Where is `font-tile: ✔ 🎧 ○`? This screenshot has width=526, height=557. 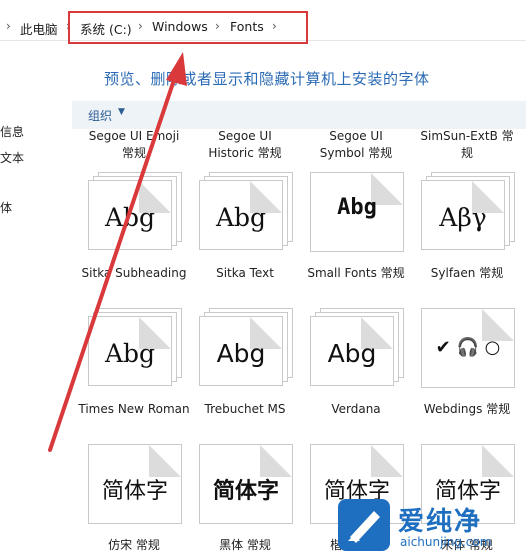
font-tile: ✔ 🎧 ○ is located at coordinates (469, 348).